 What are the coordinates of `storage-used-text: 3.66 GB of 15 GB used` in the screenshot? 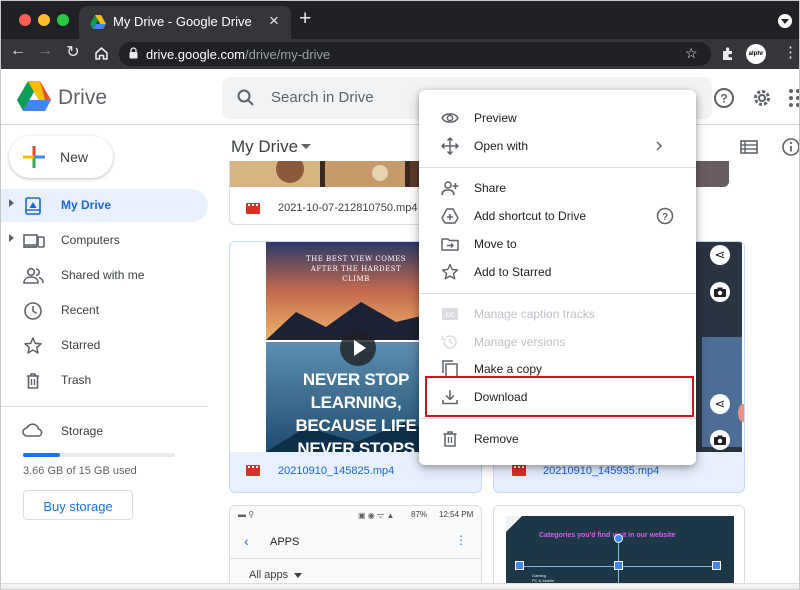 It's located at (80, 471).